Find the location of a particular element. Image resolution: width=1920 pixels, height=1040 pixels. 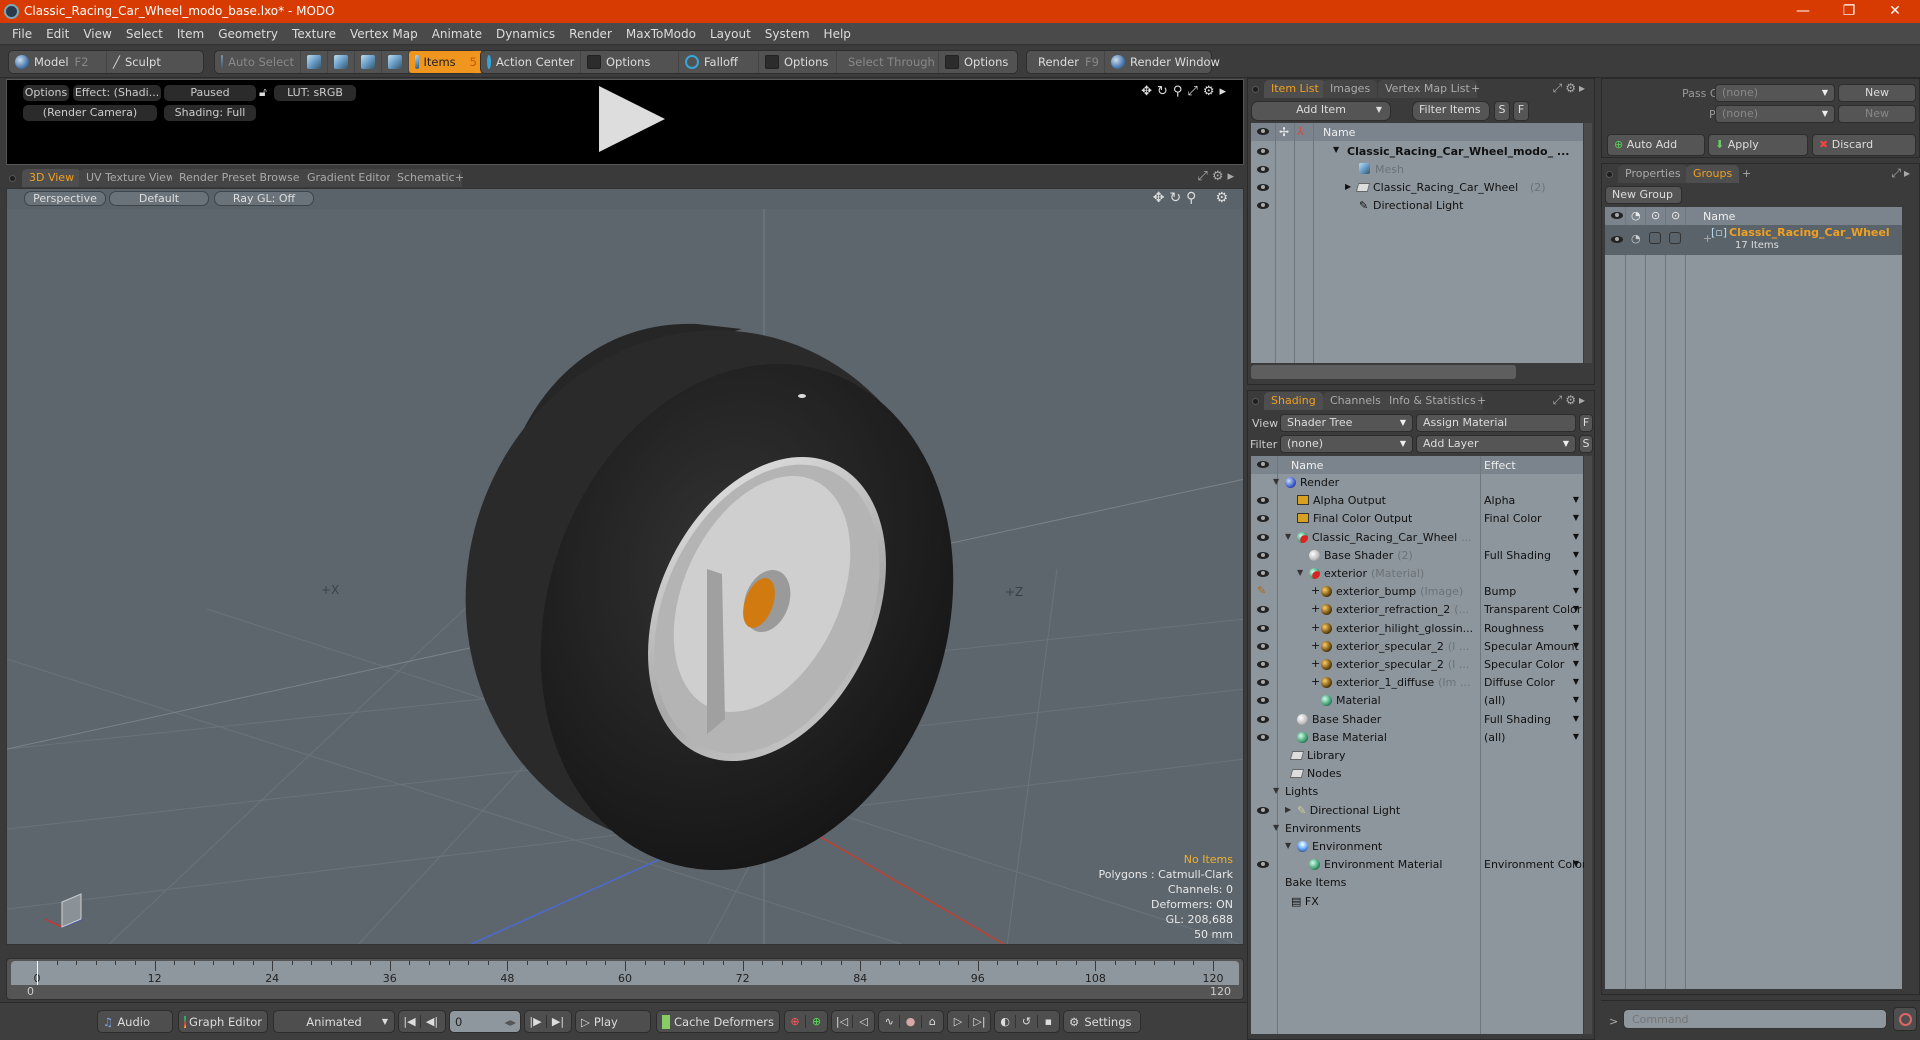

effect-dropdown: Full Shading is located at coordinates (1517, 555).